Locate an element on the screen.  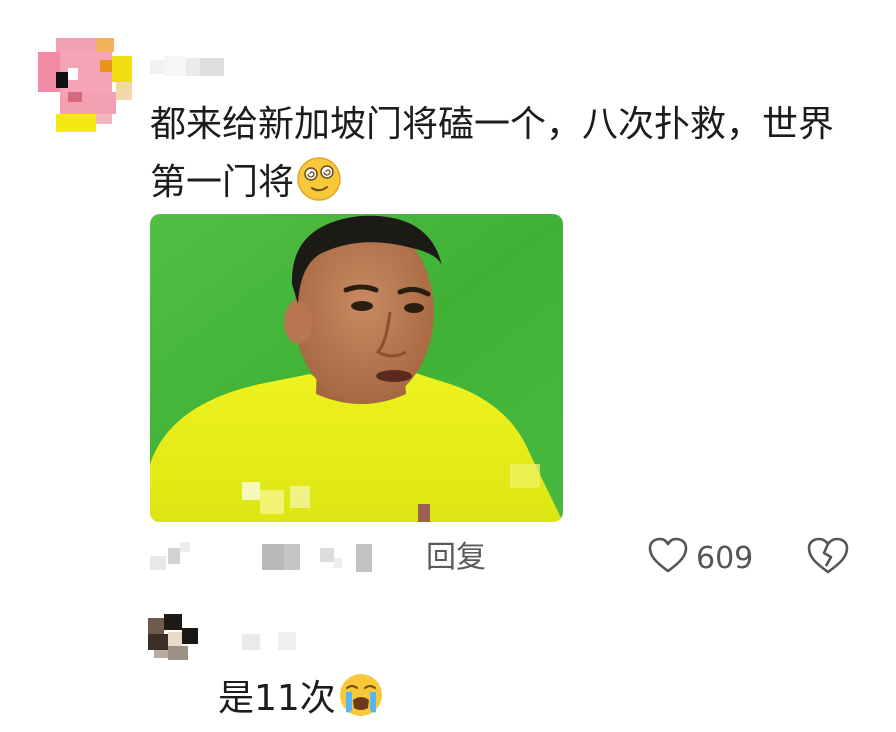
comment-text: 都来给新加坡门将磕一个，八次扑救，世界第一门将 is located at coordinates (500, 154).